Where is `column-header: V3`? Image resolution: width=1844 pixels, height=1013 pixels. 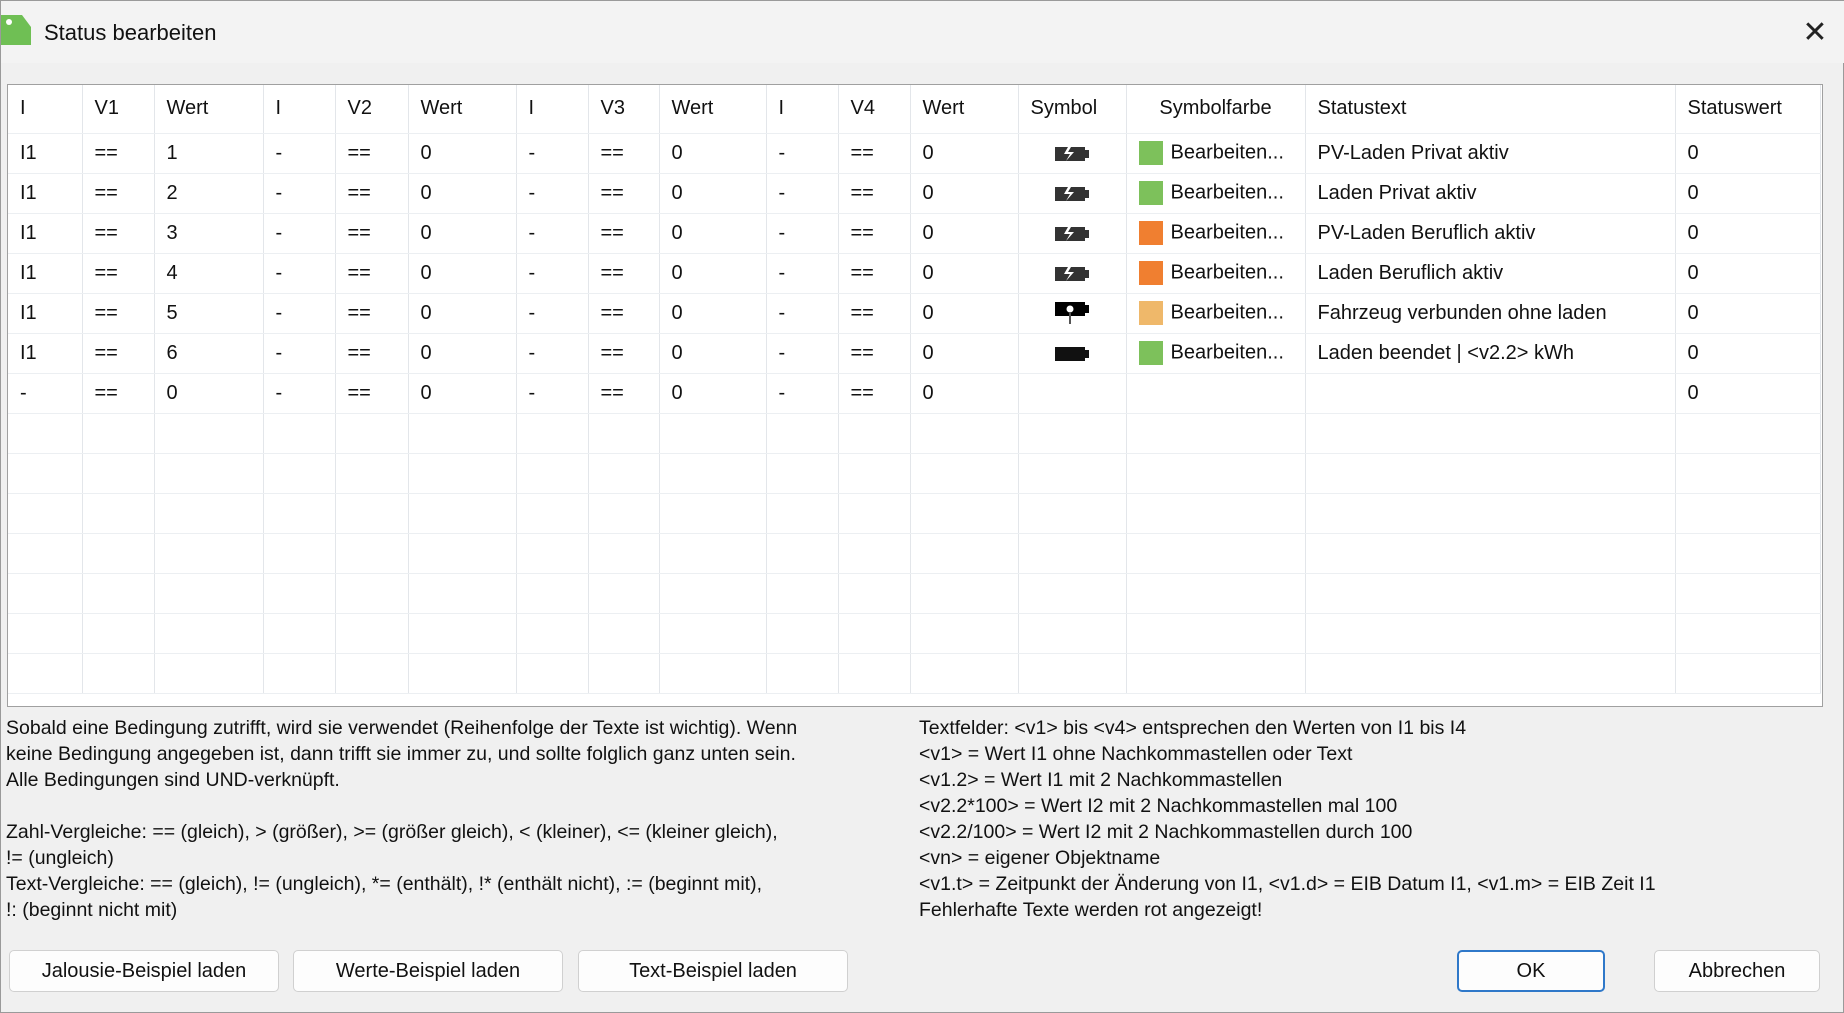
column-header: V3 is located at coordinates (624, 109).